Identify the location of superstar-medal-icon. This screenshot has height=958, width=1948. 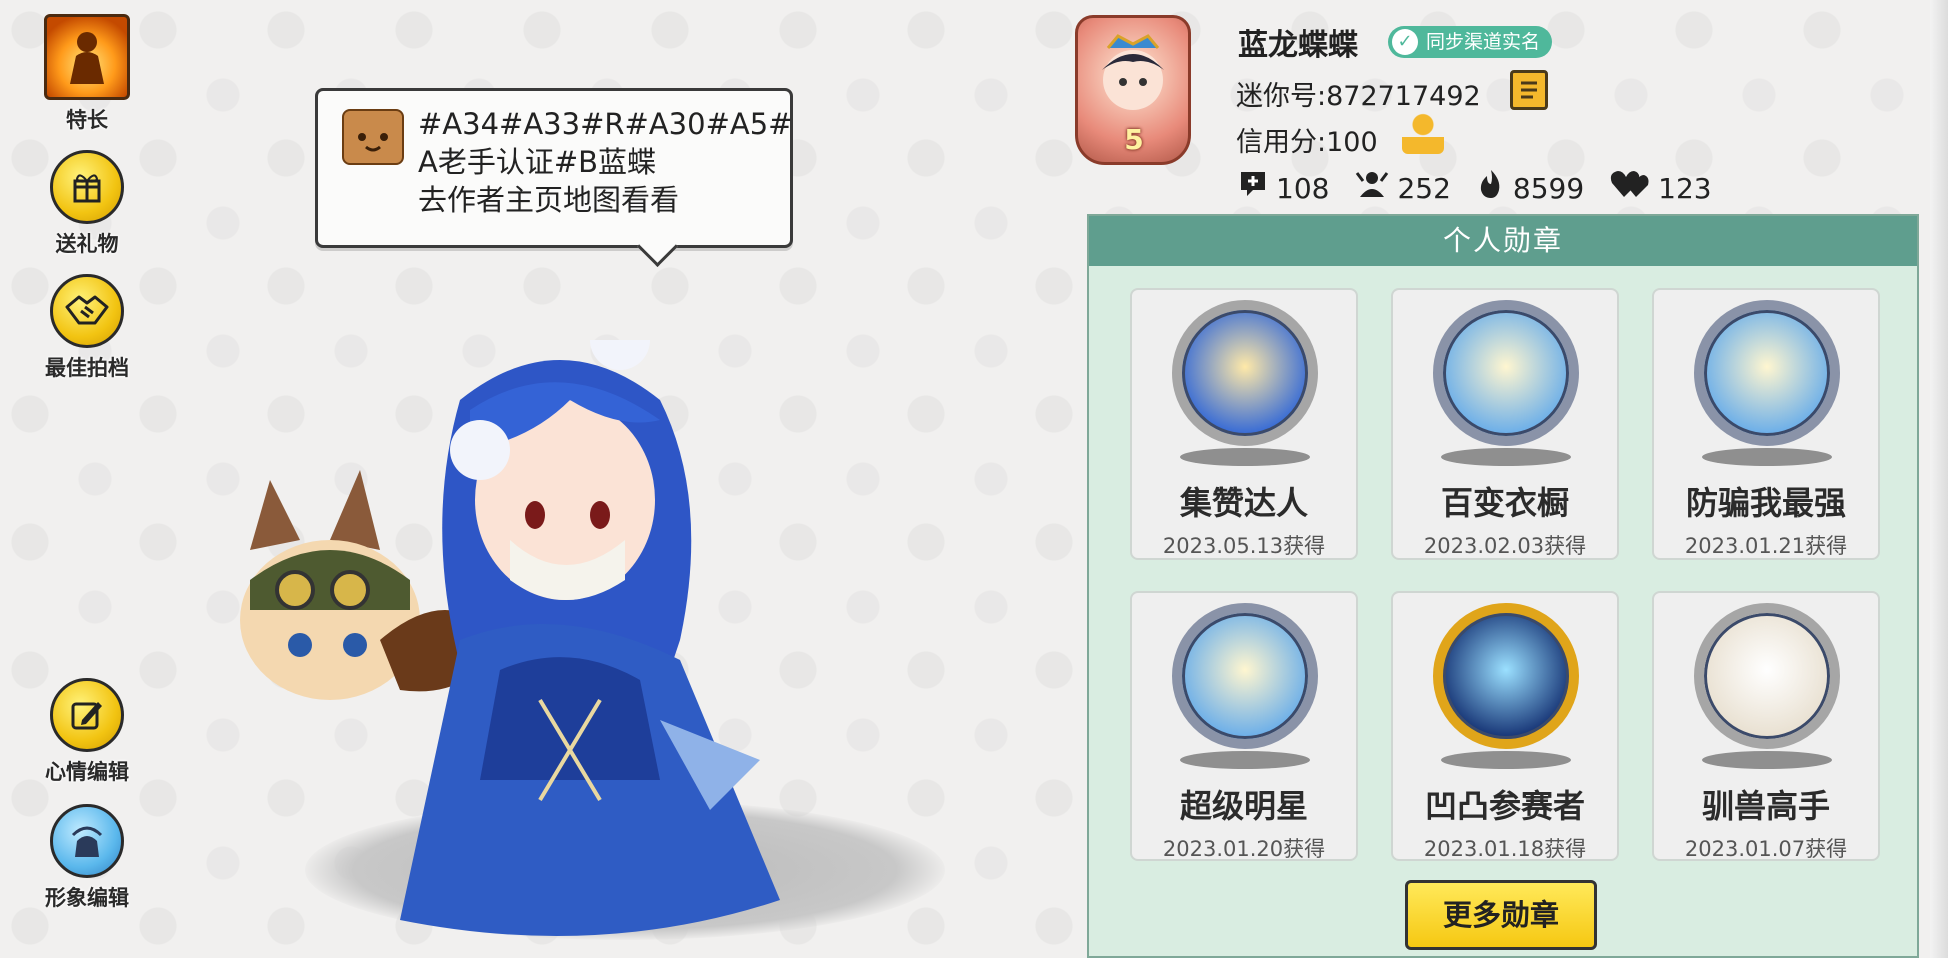
(1245, 676).